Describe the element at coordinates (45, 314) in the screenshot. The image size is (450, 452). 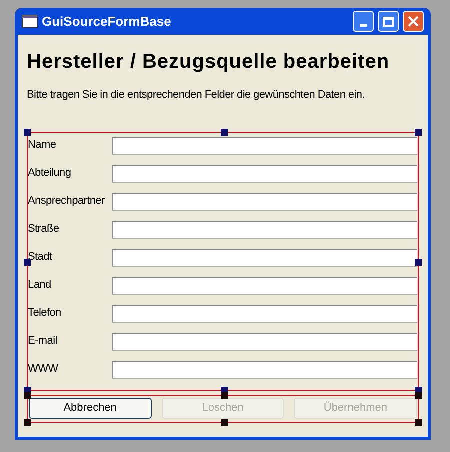
I see `field-label: Telefon` at that location.